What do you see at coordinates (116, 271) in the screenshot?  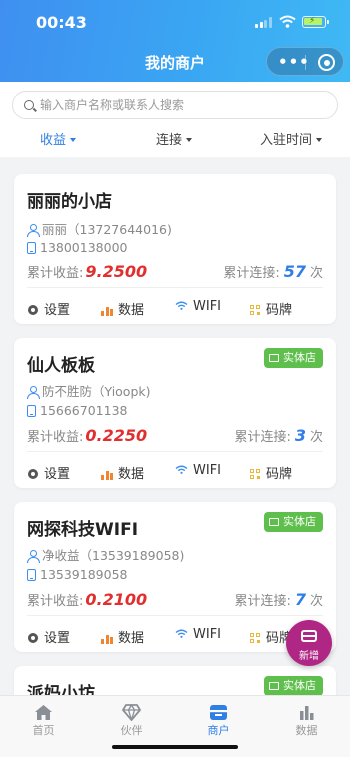 I see `earnings-value: 9.2500` at bounding box center [116, 271].